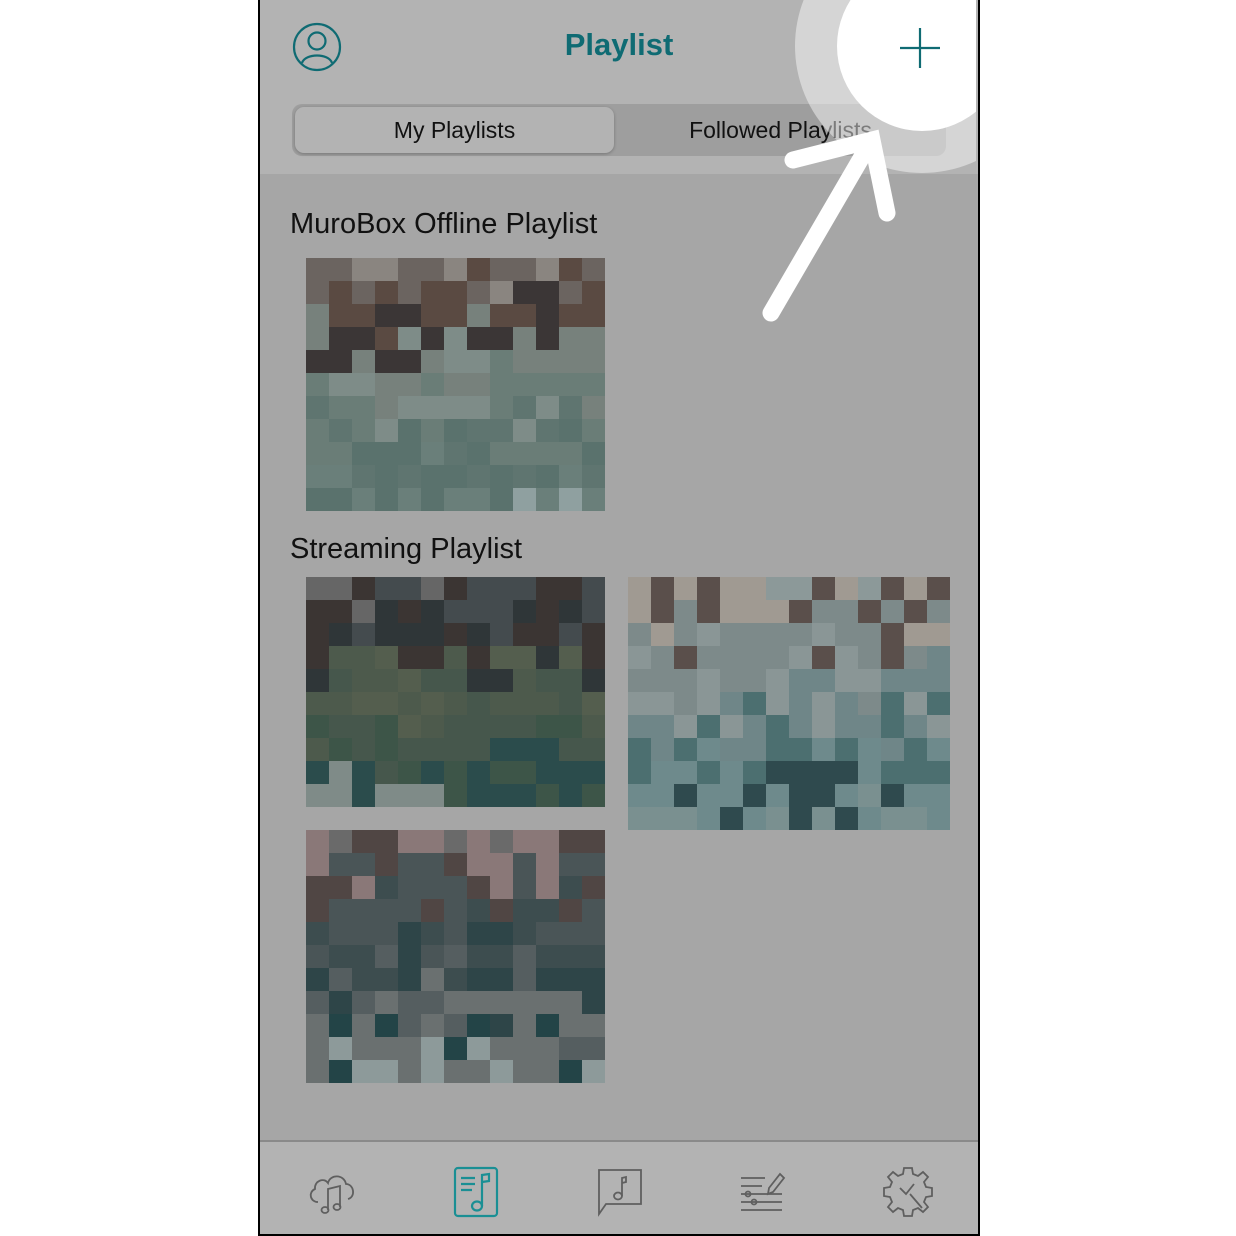 The height and width of the screenshot is (1236, 1236). What do you see at coordinates (780, 130) in the screenshot?
I see `tab-followed-playlists: Followed Playlists` at bounding box center [780, 130].